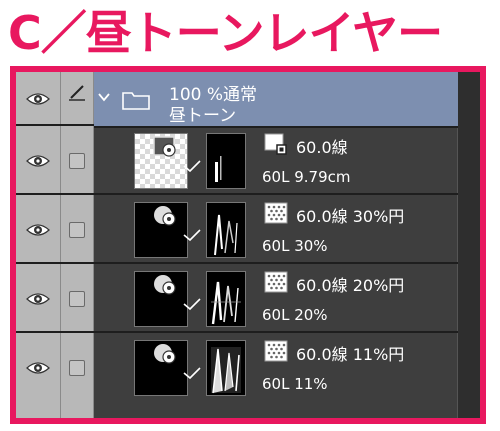 The width and height of the screenshot is (500, 431). What do you see at coordinates (306, 177) in the screenshot?
I see `layer-name: 60L 9.79cm` at bounding box center [306, 177].